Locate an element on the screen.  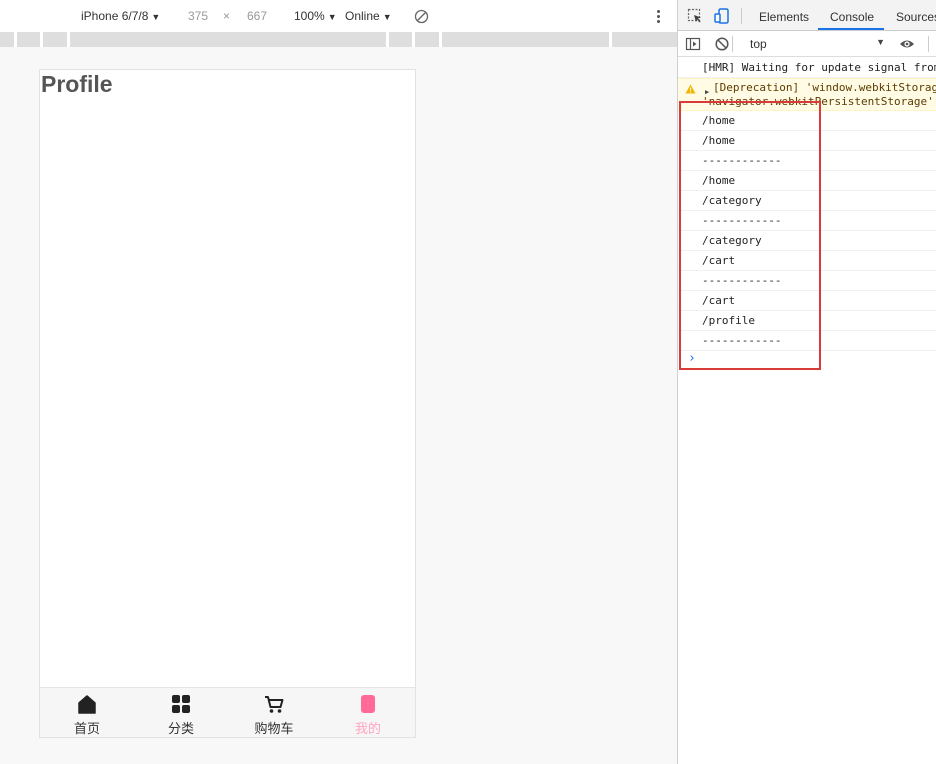
console-toolbar: top ▼ is located at coordinates (807, 44).